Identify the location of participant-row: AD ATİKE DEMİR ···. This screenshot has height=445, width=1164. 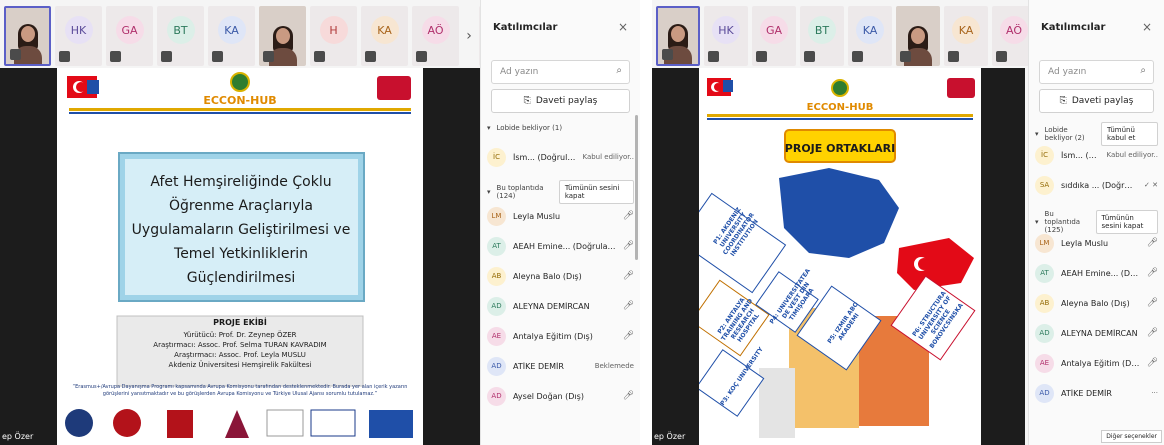
(1096, 393).